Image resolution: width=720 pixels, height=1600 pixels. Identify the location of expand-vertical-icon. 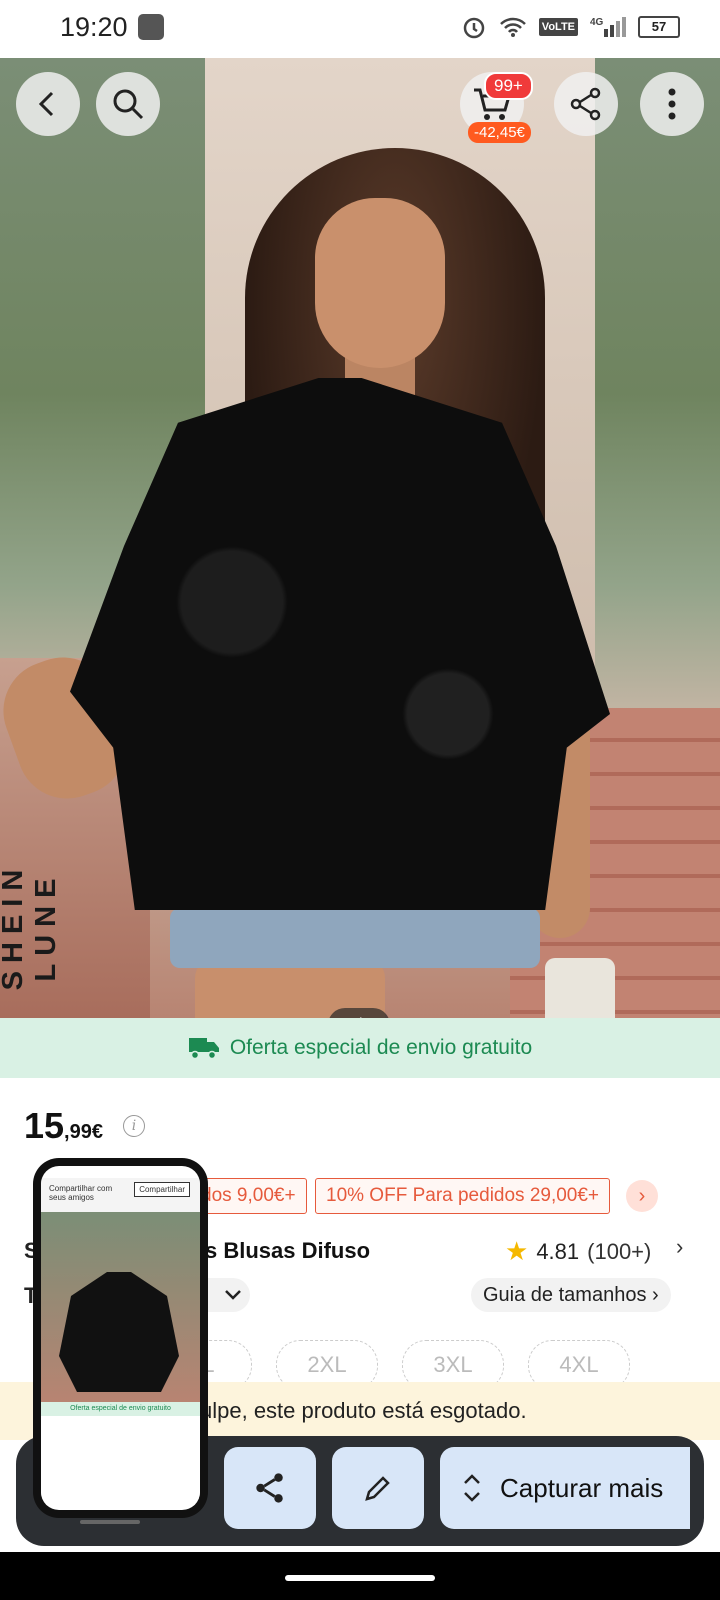
(472, 1488).